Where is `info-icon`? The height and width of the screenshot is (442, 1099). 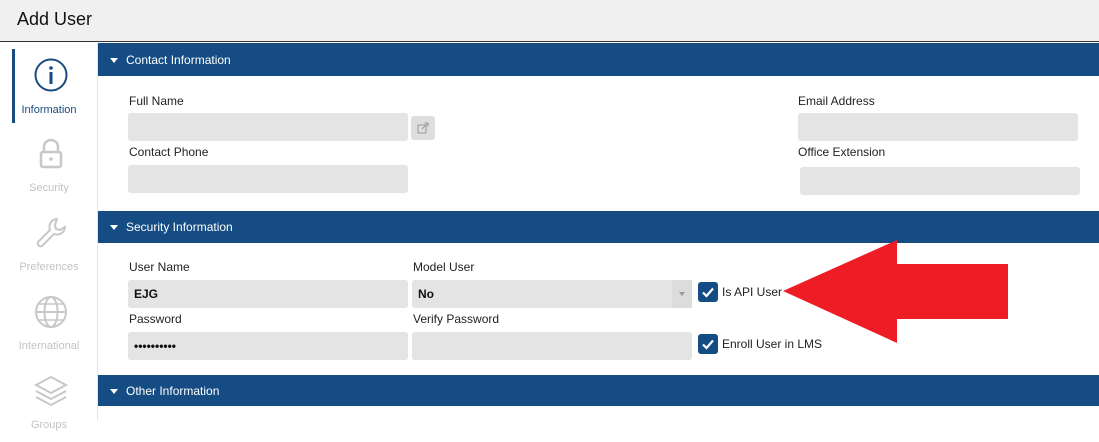 info-icon is located at coordinates (51, 75).